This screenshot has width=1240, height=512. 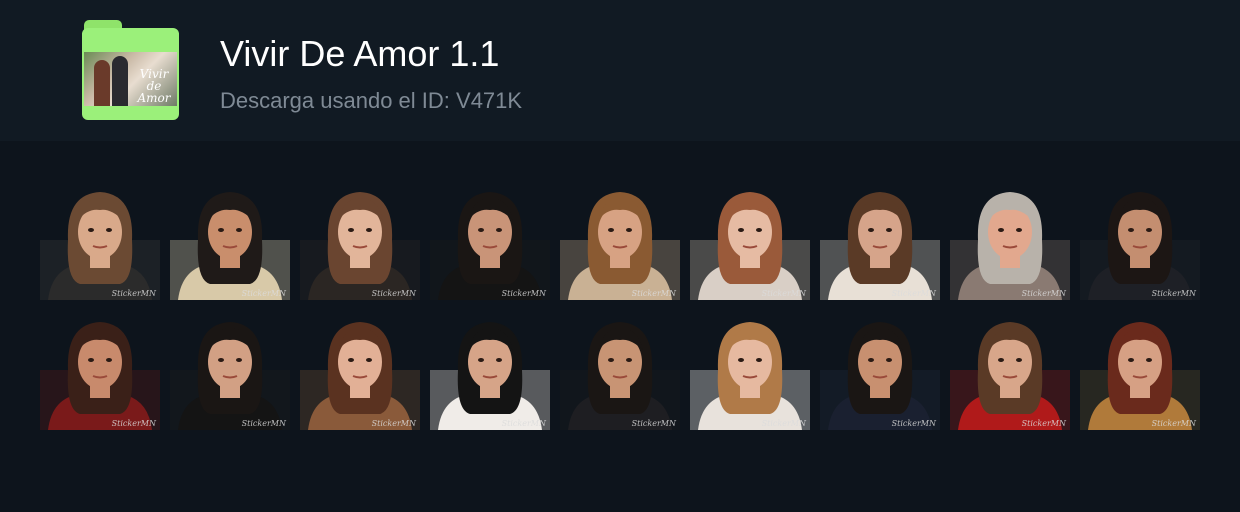 What do you see at coordinates (130, 79) in the screenshot?
I see `cover-image: Vivir de Amor` at bounding box center [130, 79].